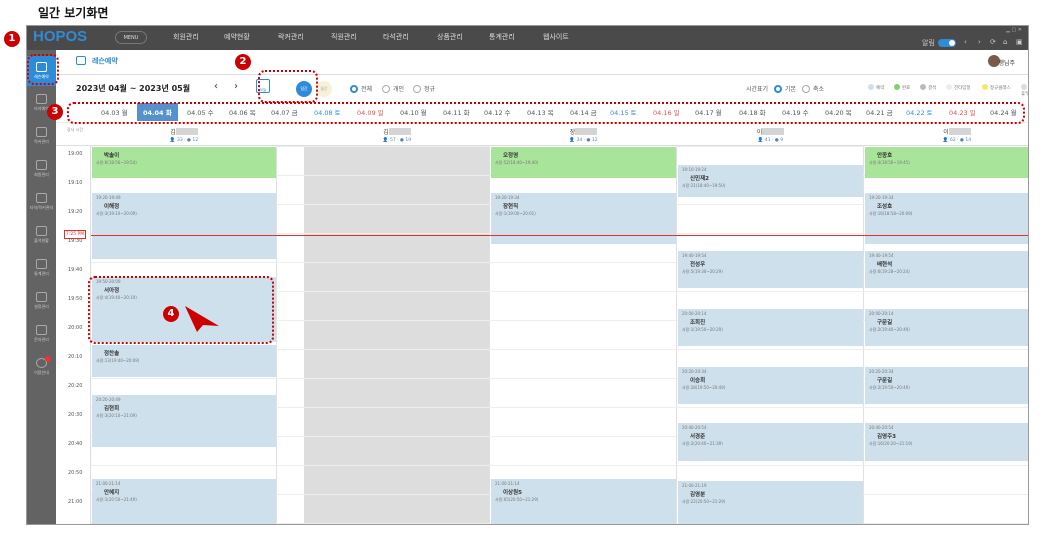  What do you see at coordinates (184, 501) in the screenshot?
I see `reservation-block: 21:00-21:14 안혜지 사용:1(20:50~21:49)` at bounding box center [184, 501].